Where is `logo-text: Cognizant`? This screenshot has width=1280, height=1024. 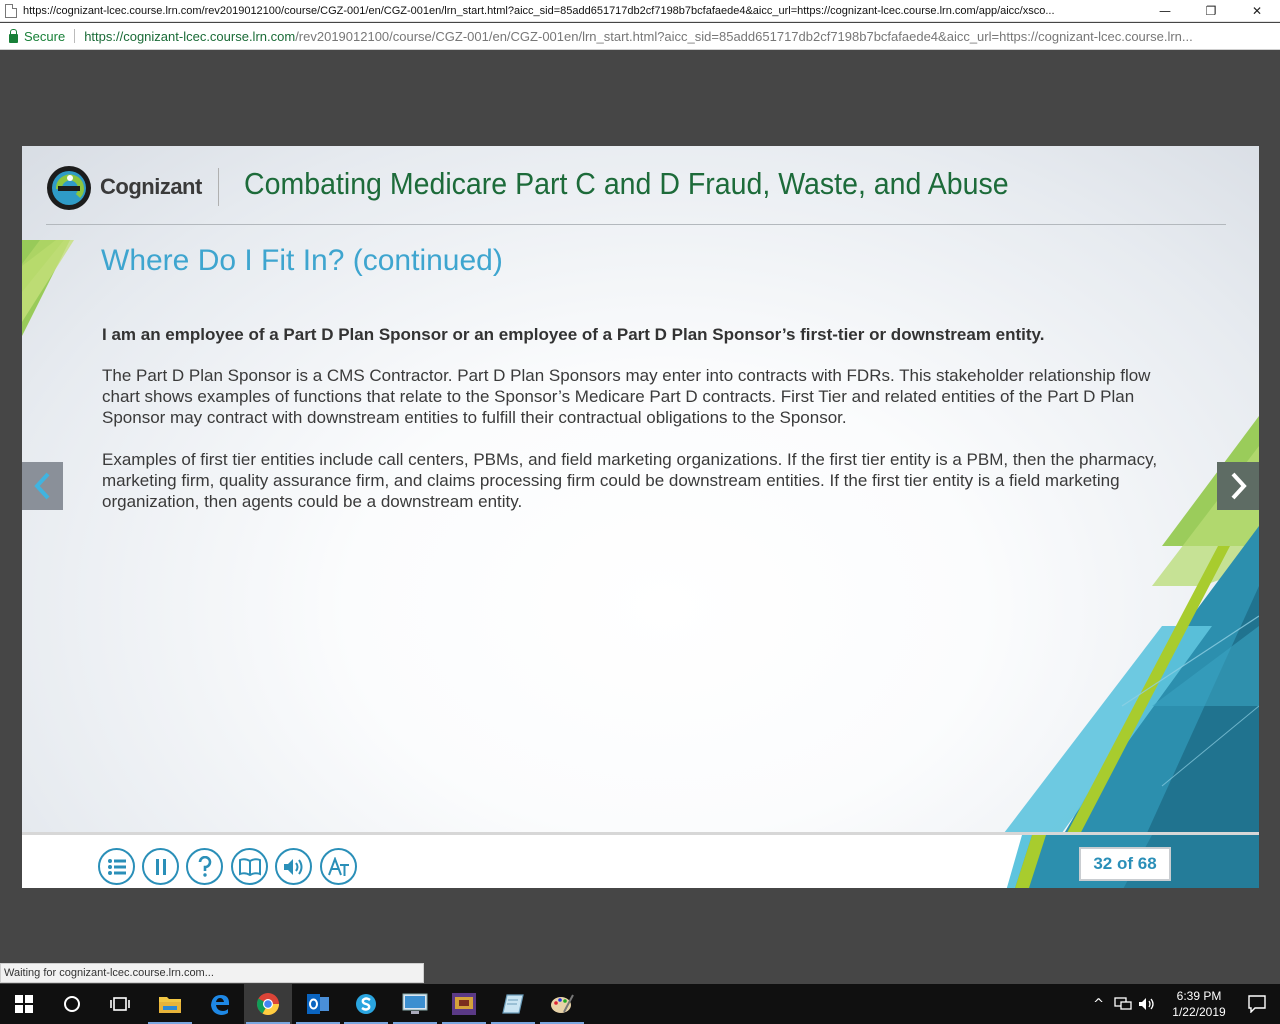 logo-text: Cognizant is located at coordinates (151, 186).